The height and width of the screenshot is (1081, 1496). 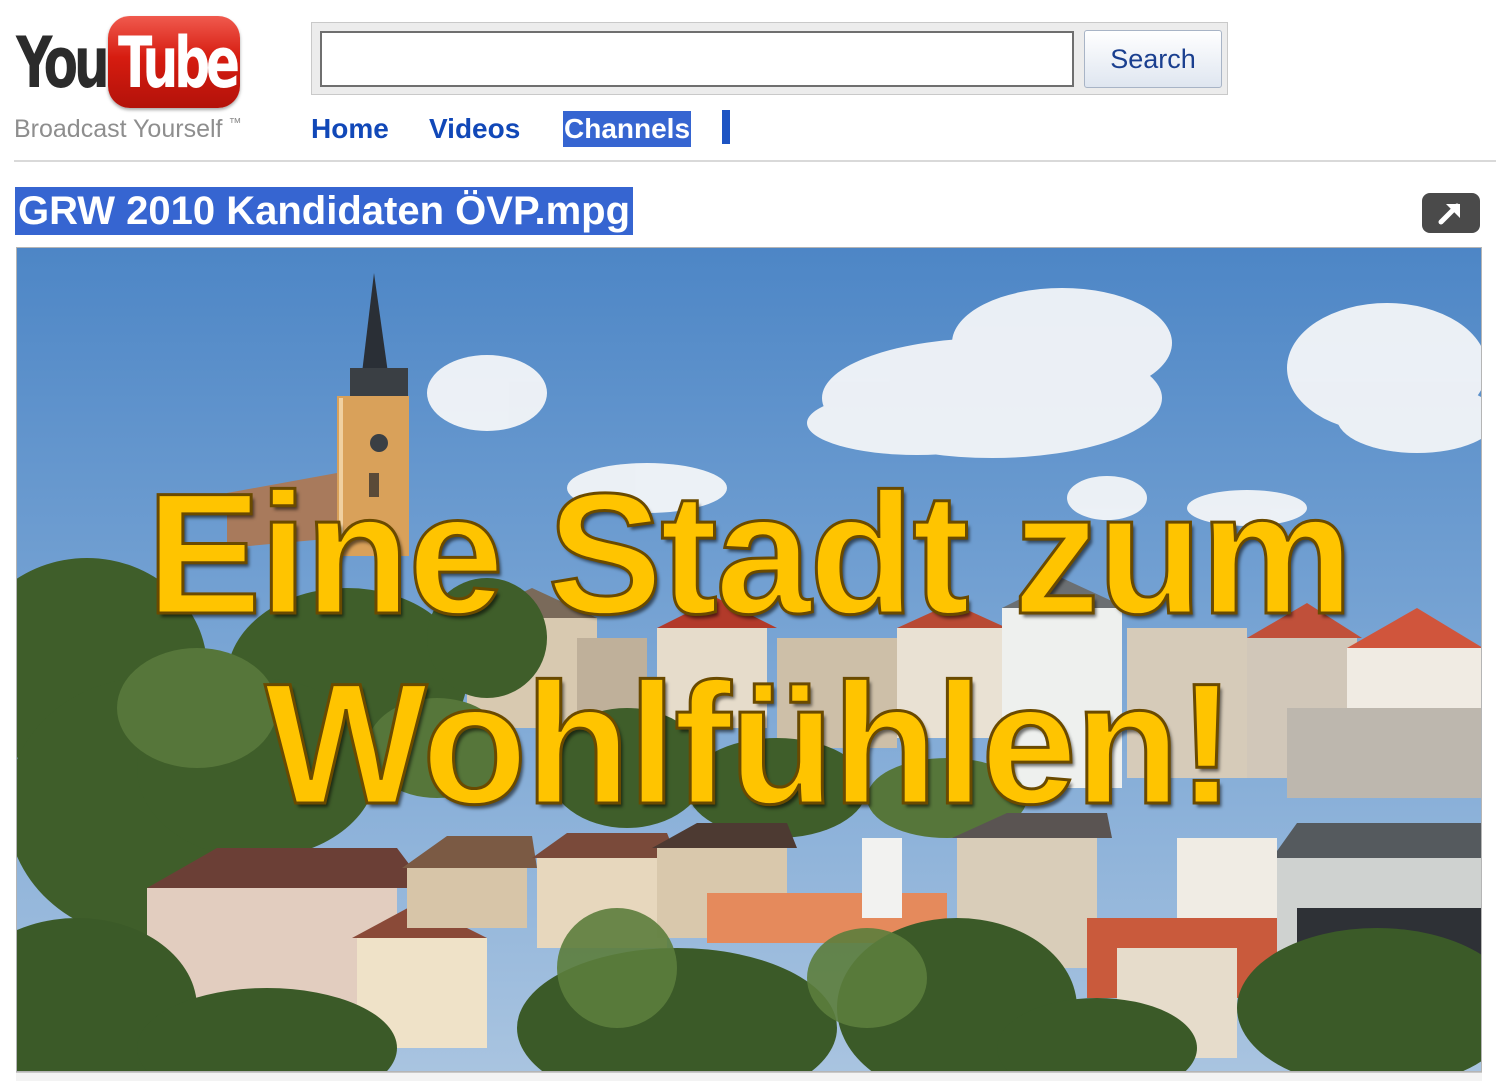 I want to click on nav-home: Home, so click(x=350, y=129).